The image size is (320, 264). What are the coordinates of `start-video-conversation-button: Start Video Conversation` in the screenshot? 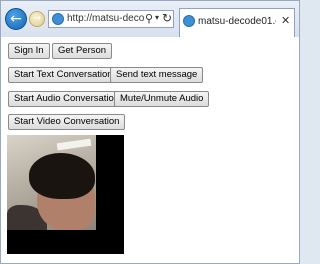 It's located at (67, 122).